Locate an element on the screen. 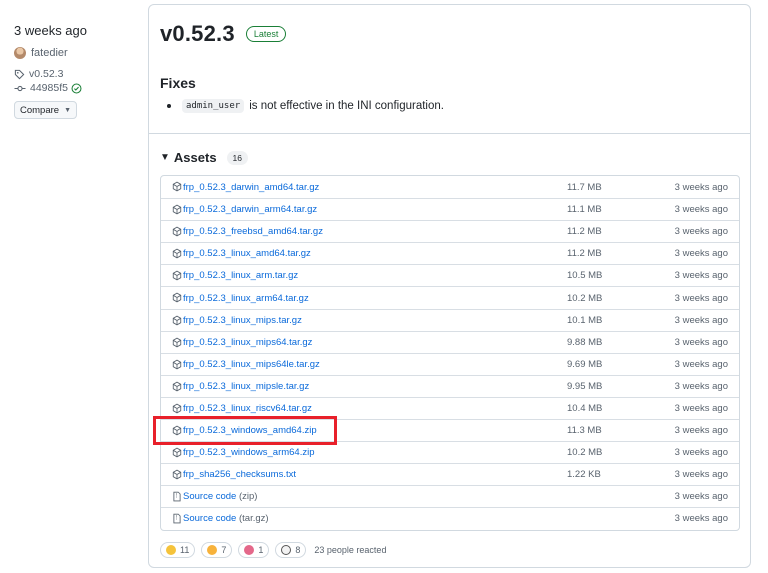 Image resolution: width=768 pixels, height=573 pixels. verified-check-icon is located at coordinates (76, 88).